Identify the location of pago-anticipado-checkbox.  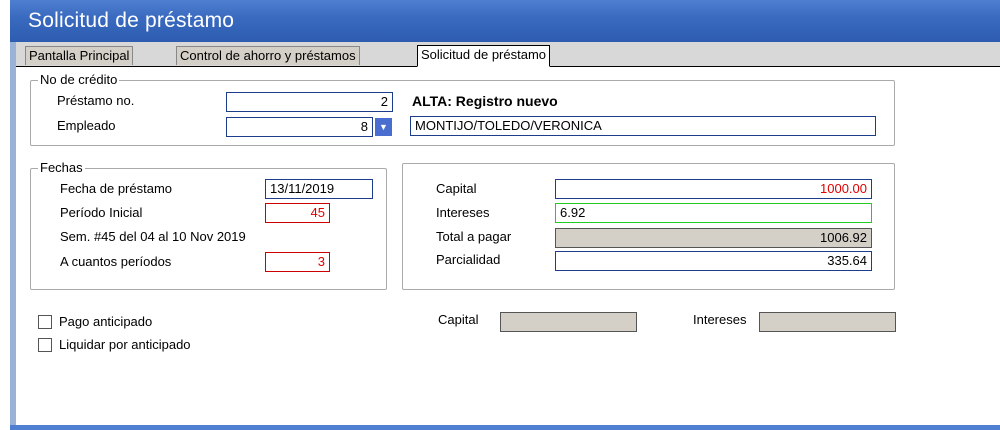
(45, 322).